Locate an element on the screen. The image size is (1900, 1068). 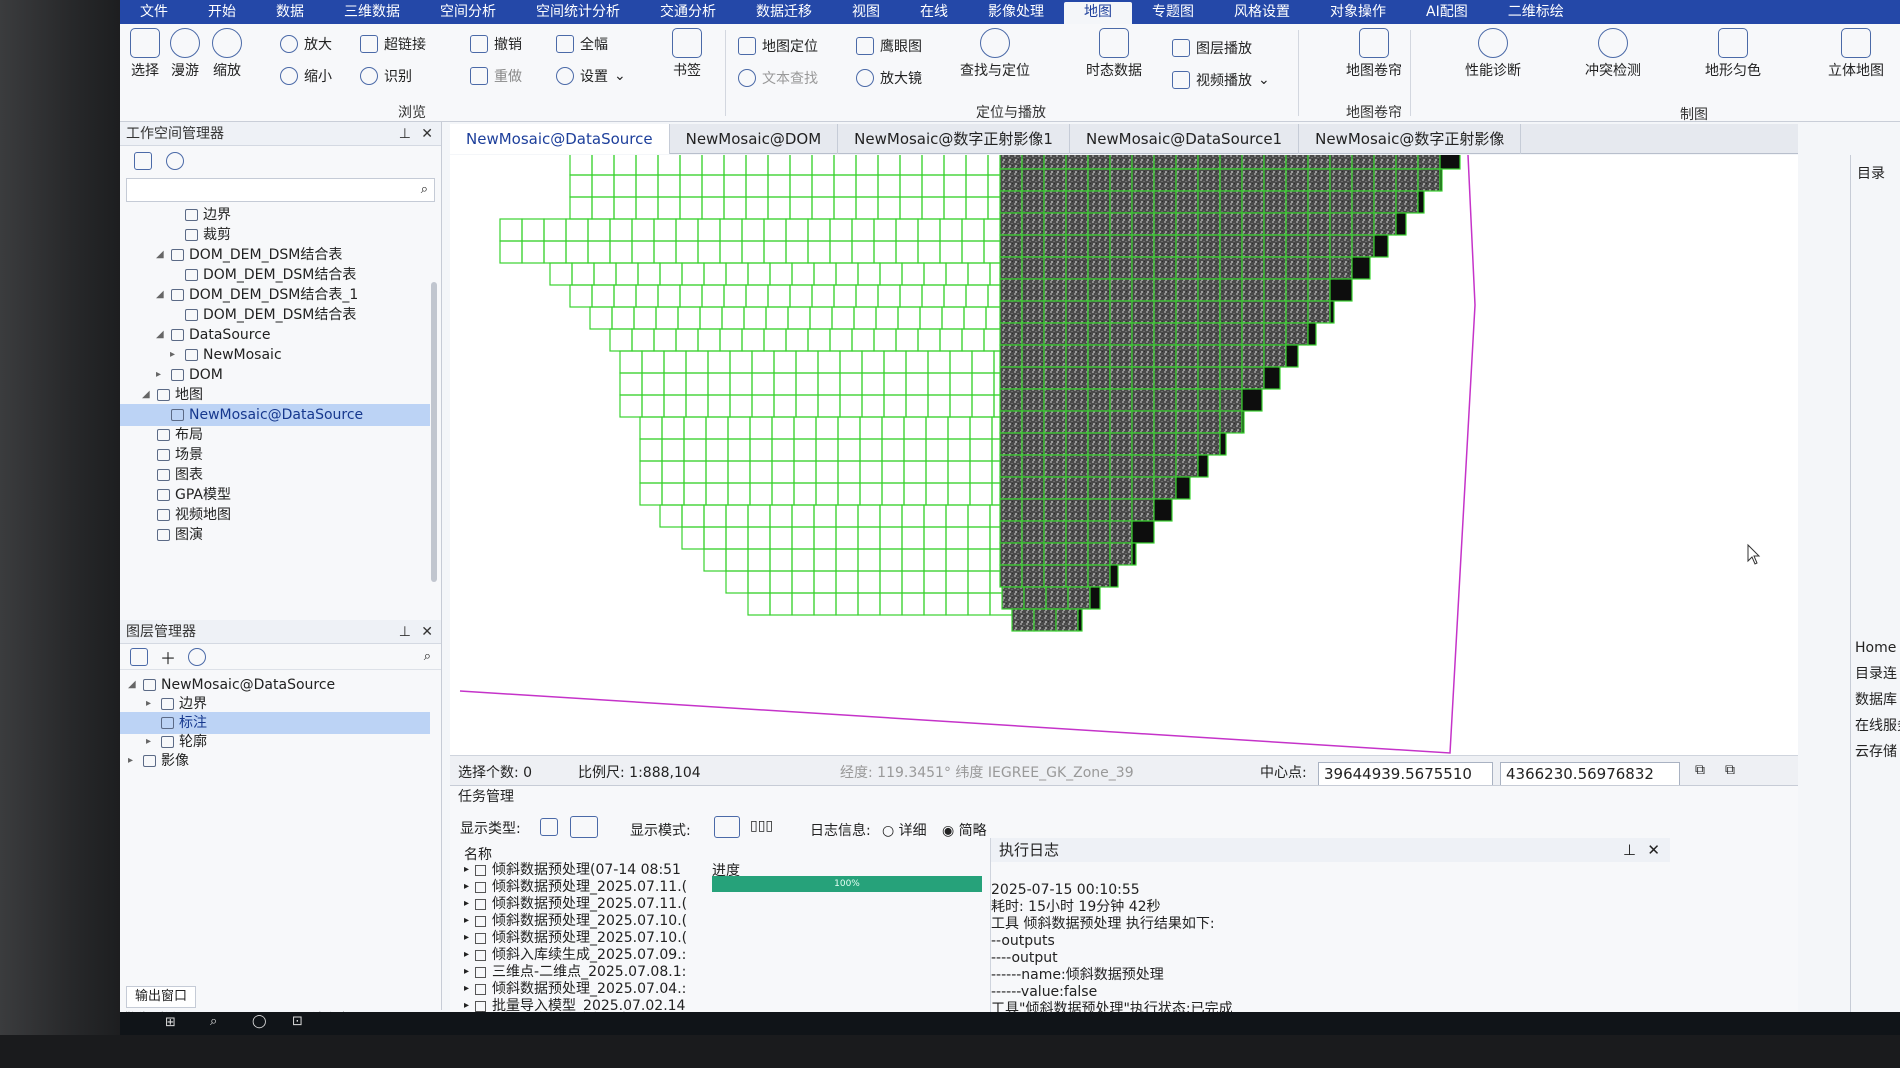
grid-mode-icon is located at coordinates (727, 827).